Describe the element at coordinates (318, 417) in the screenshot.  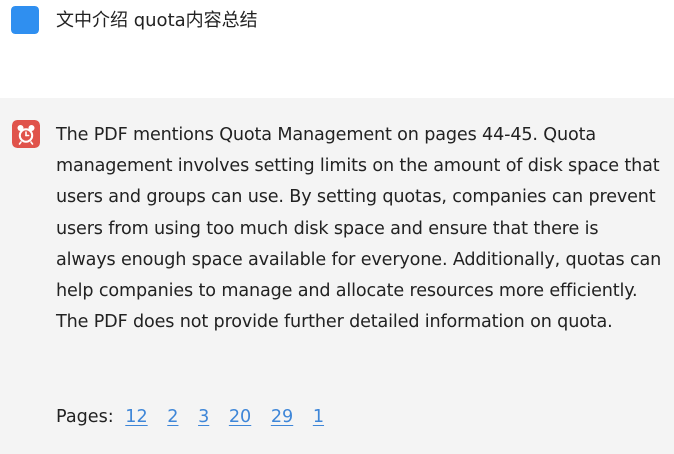
I see `page-link-1: 1` at that location.